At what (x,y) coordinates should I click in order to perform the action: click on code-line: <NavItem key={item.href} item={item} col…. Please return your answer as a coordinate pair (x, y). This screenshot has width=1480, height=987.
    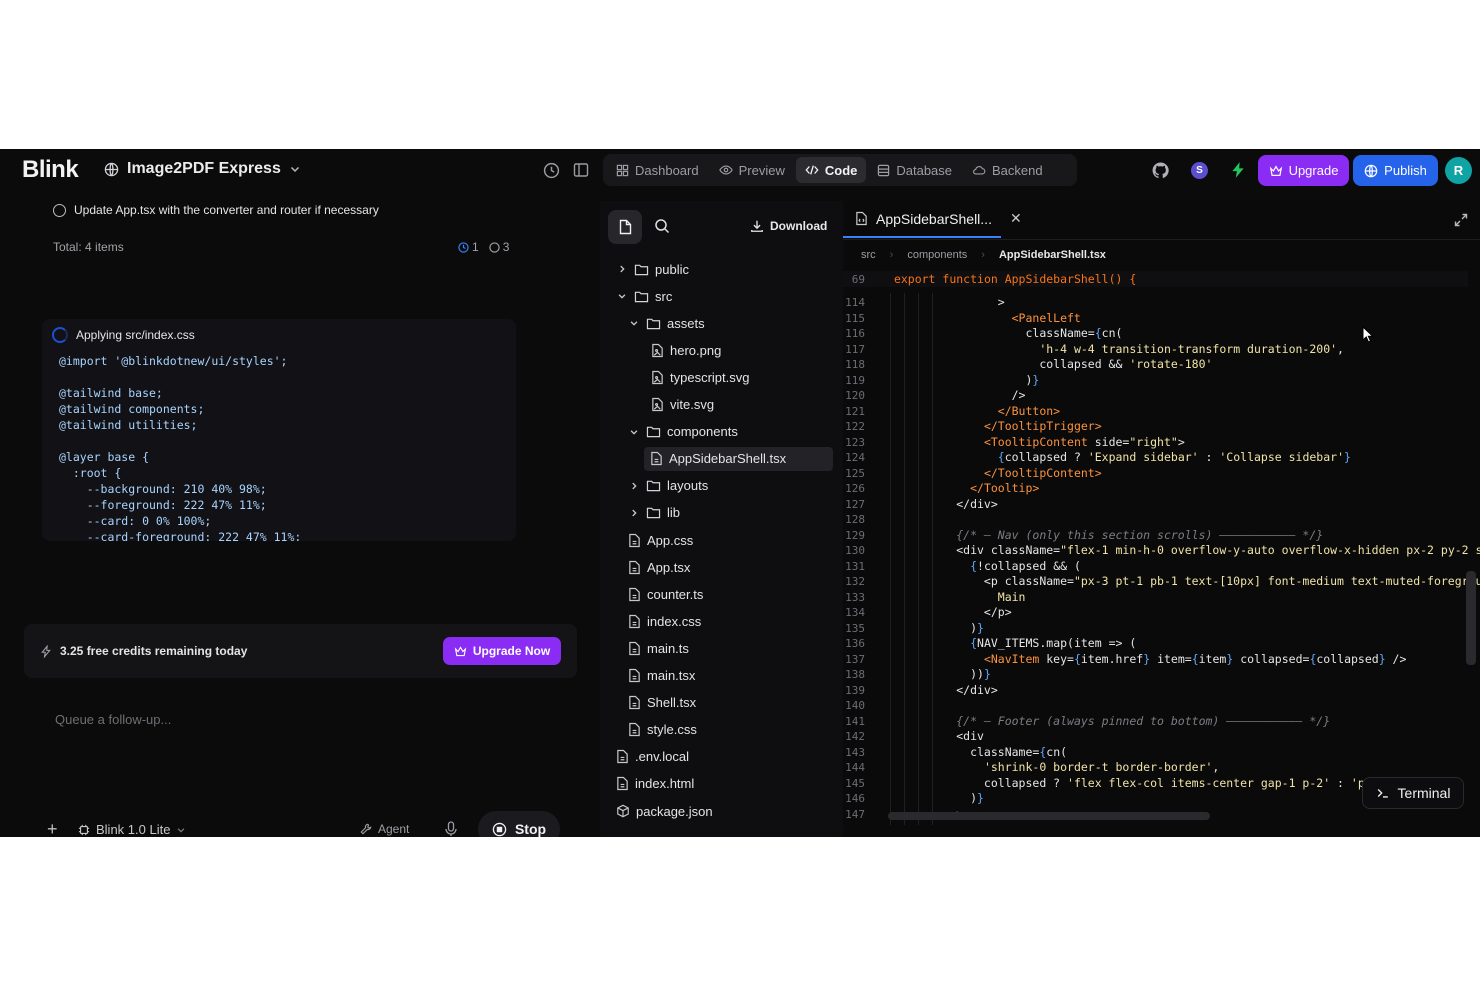
    Looking at the image, I should click on (1195, 658).